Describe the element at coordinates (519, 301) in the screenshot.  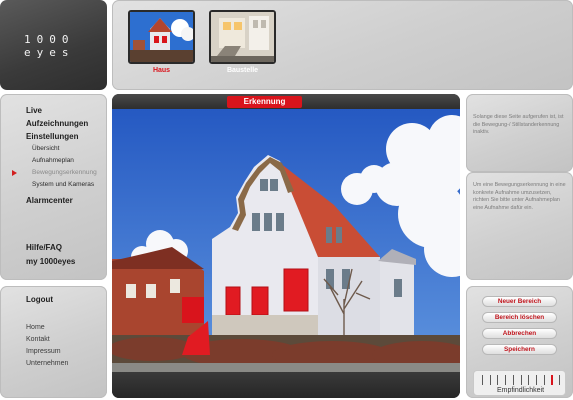
I see `new-area-button: Neuer Bereich` at that location.